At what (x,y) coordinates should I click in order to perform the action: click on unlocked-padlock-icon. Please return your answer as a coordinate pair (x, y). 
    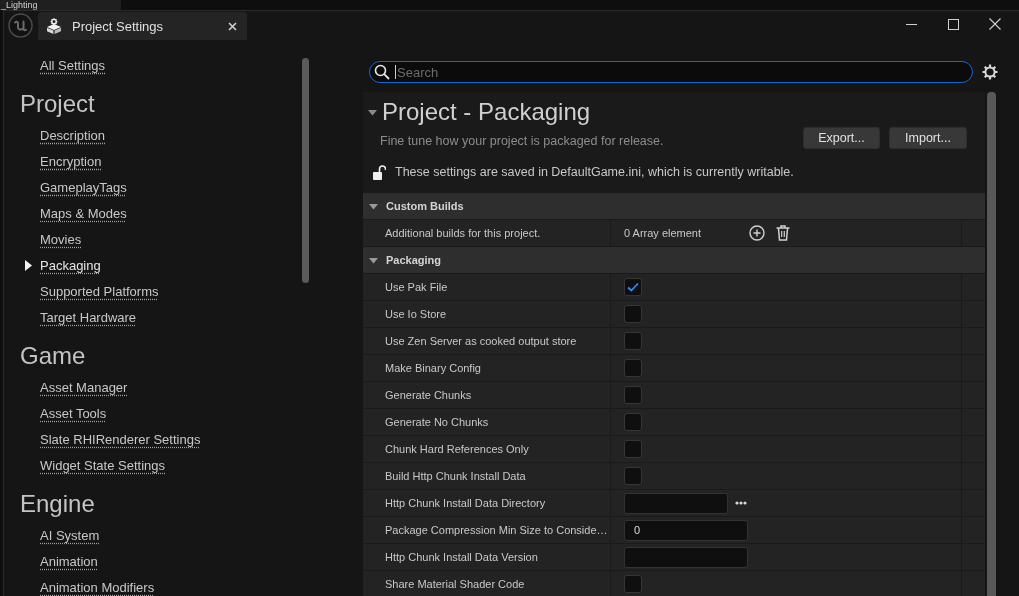
    Looking at the image, I should click on (379, 172).